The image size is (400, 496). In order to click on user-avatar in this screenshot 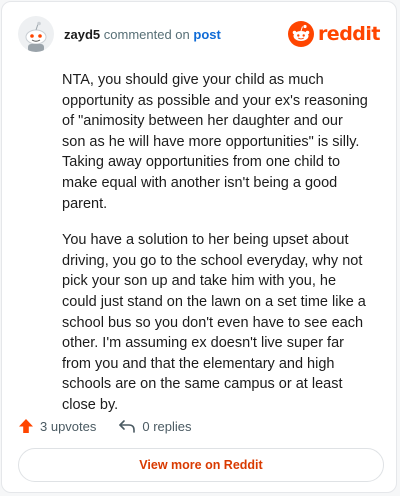, I will do `click(36, 34)`.